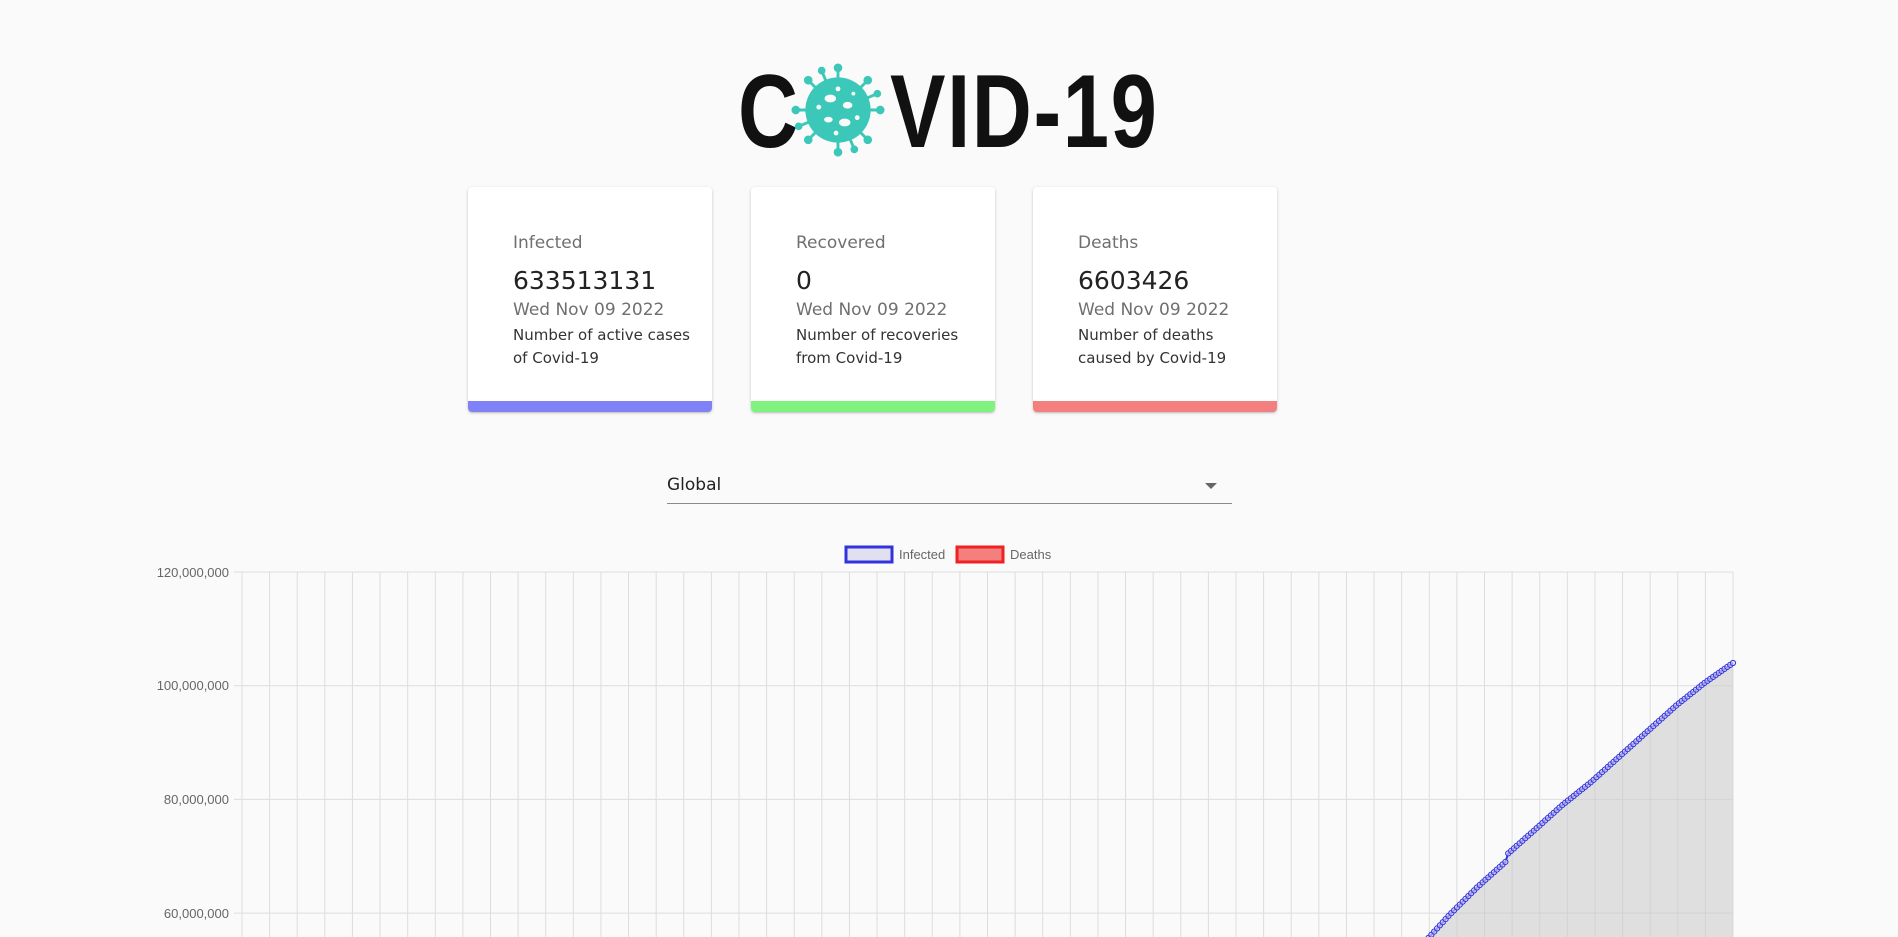 The height and width of the screenshot is (937, 1898). What do you see at coordinates (922, 554) in the screenshot?
I see `legend-label-infected: Infected` at bounding box center [922, 554].